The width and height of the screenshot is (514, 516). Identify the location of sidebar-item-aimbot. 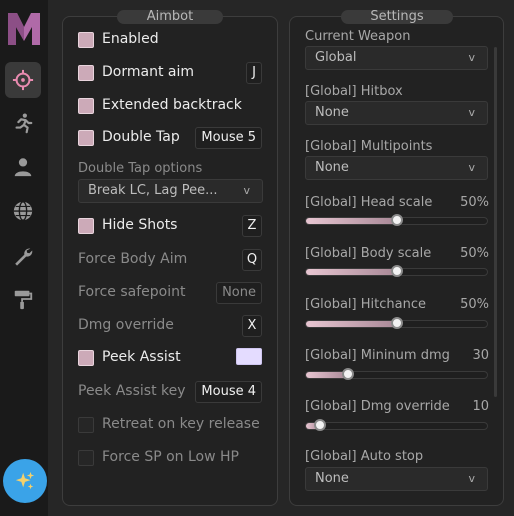
(23, 80).